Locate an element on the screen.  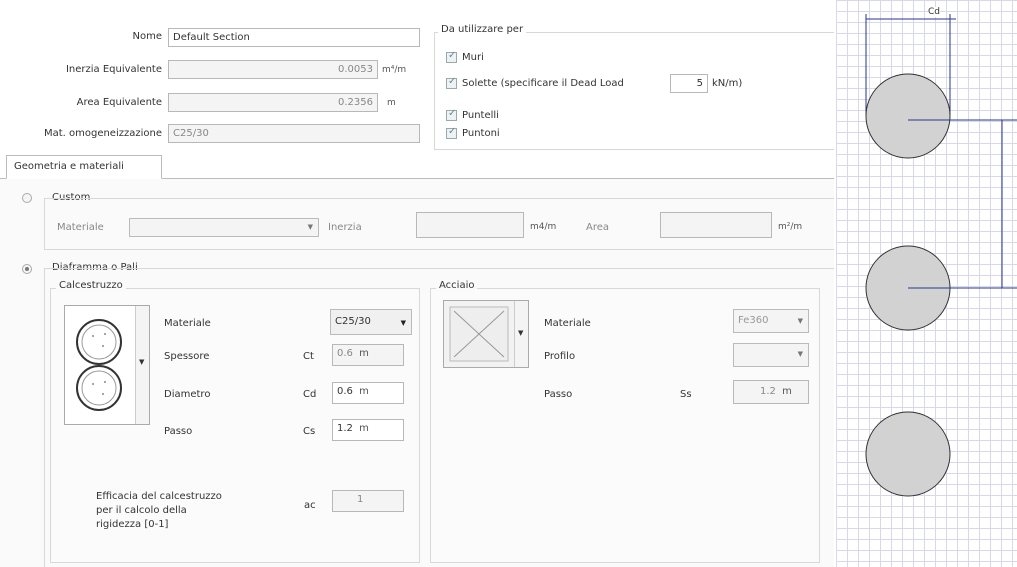
cls-passo-input: 1.2 m is located at coordinates (368, 430).